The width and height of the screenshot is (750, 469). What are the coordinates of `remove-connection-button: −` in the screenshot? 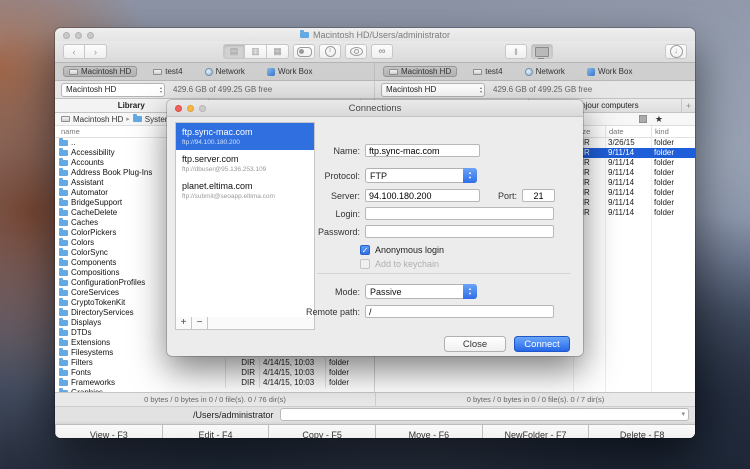 It's located at (200, 323).